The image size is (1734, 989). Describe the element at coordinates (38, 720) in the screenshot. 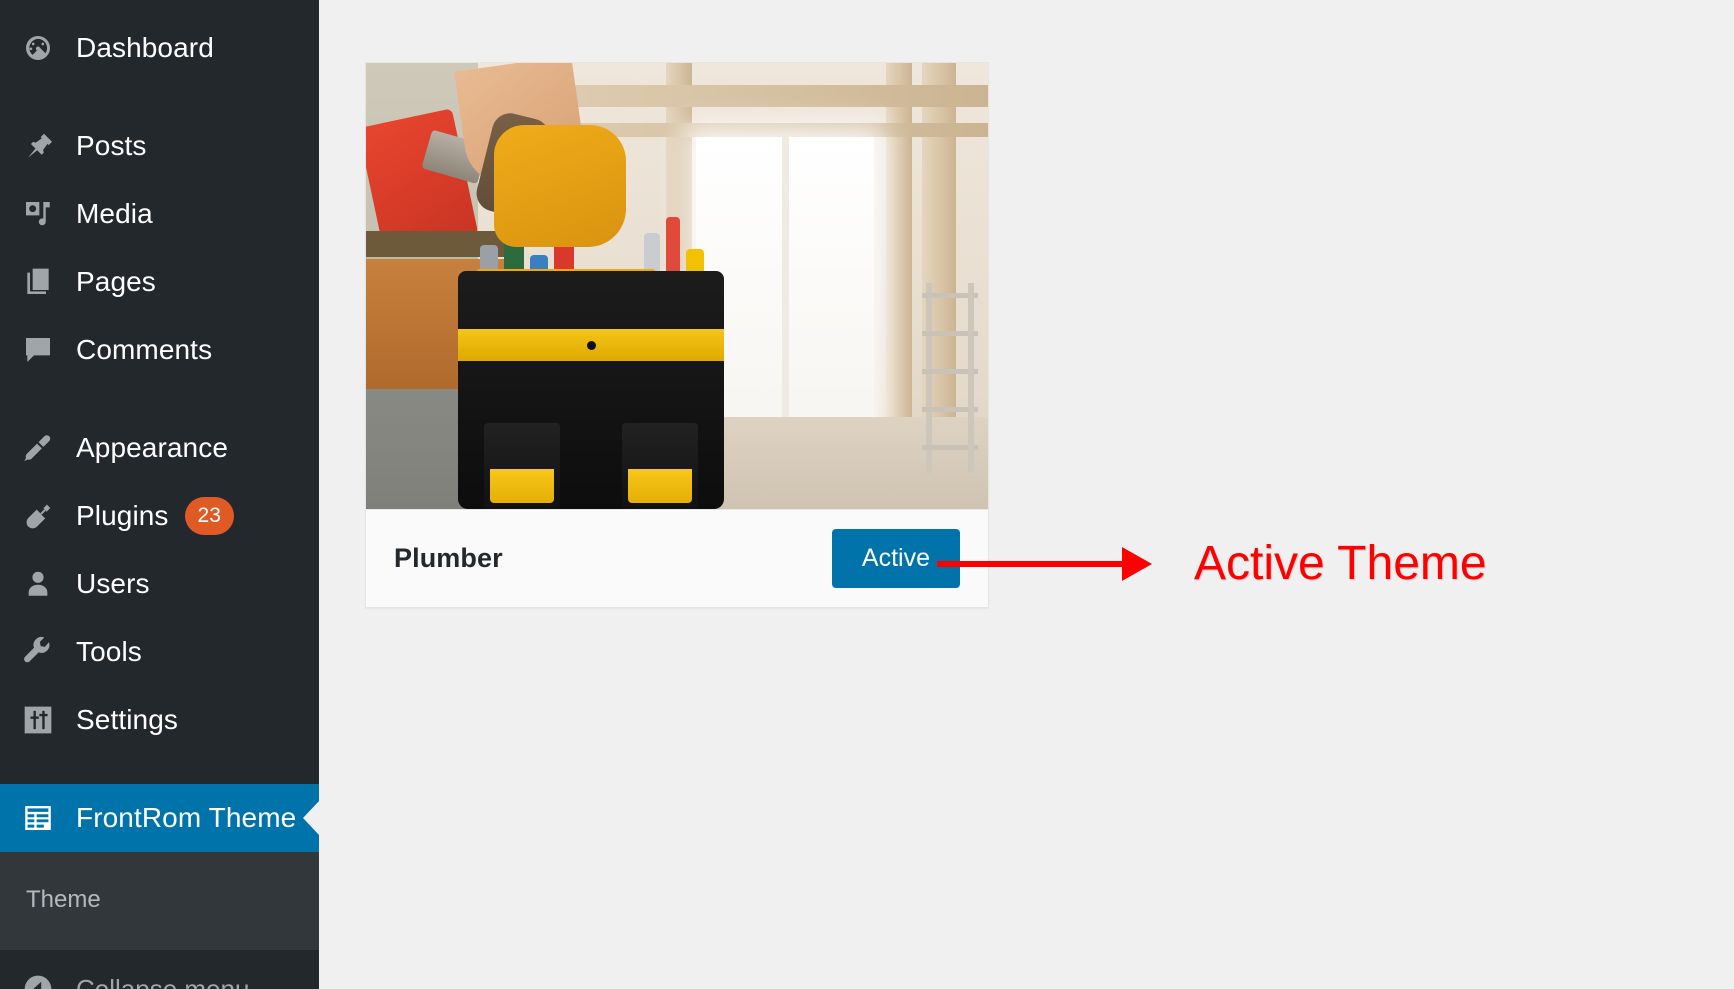

I see `sliders-icon` at that location.